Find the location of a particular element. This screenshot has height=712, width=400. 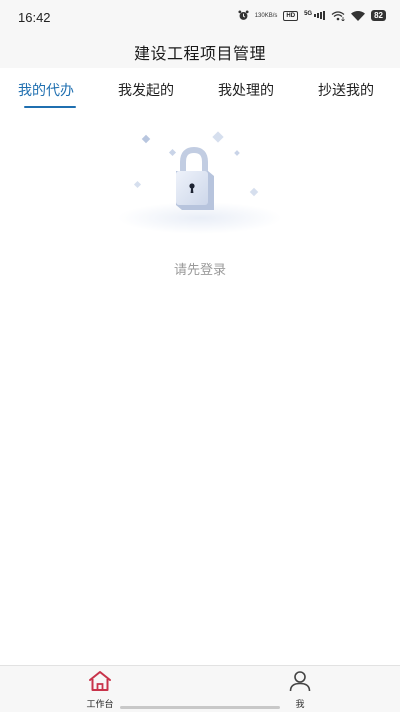

tab-processed-by-me: 我处理的 is located at coordinates (246, 90).